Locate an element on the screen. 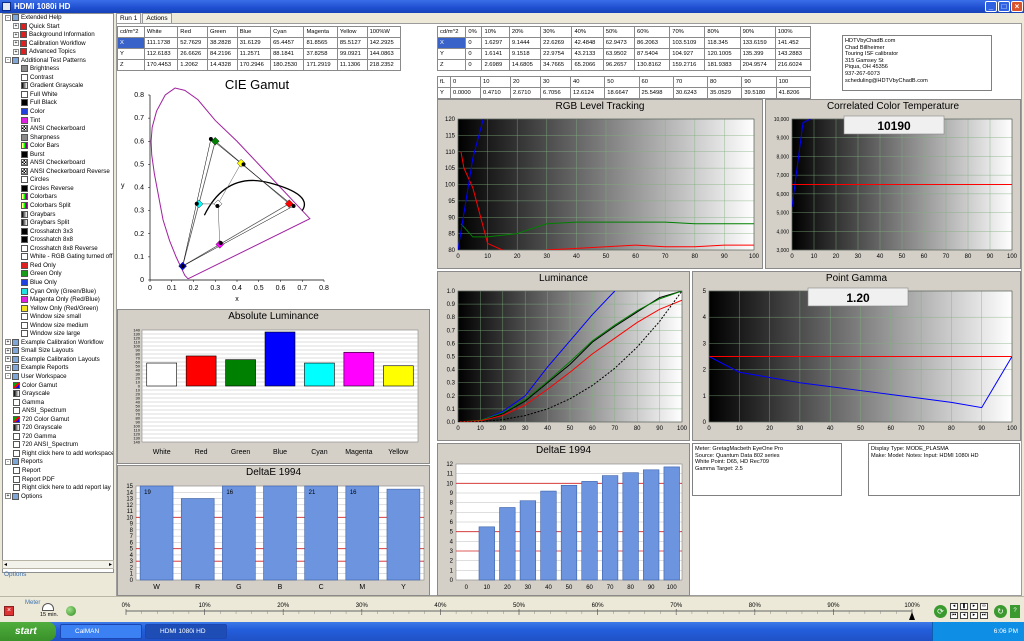 The image size is (1024, 641). tree-item: - Additional Test Patterns is located at coordinates (58, 61).